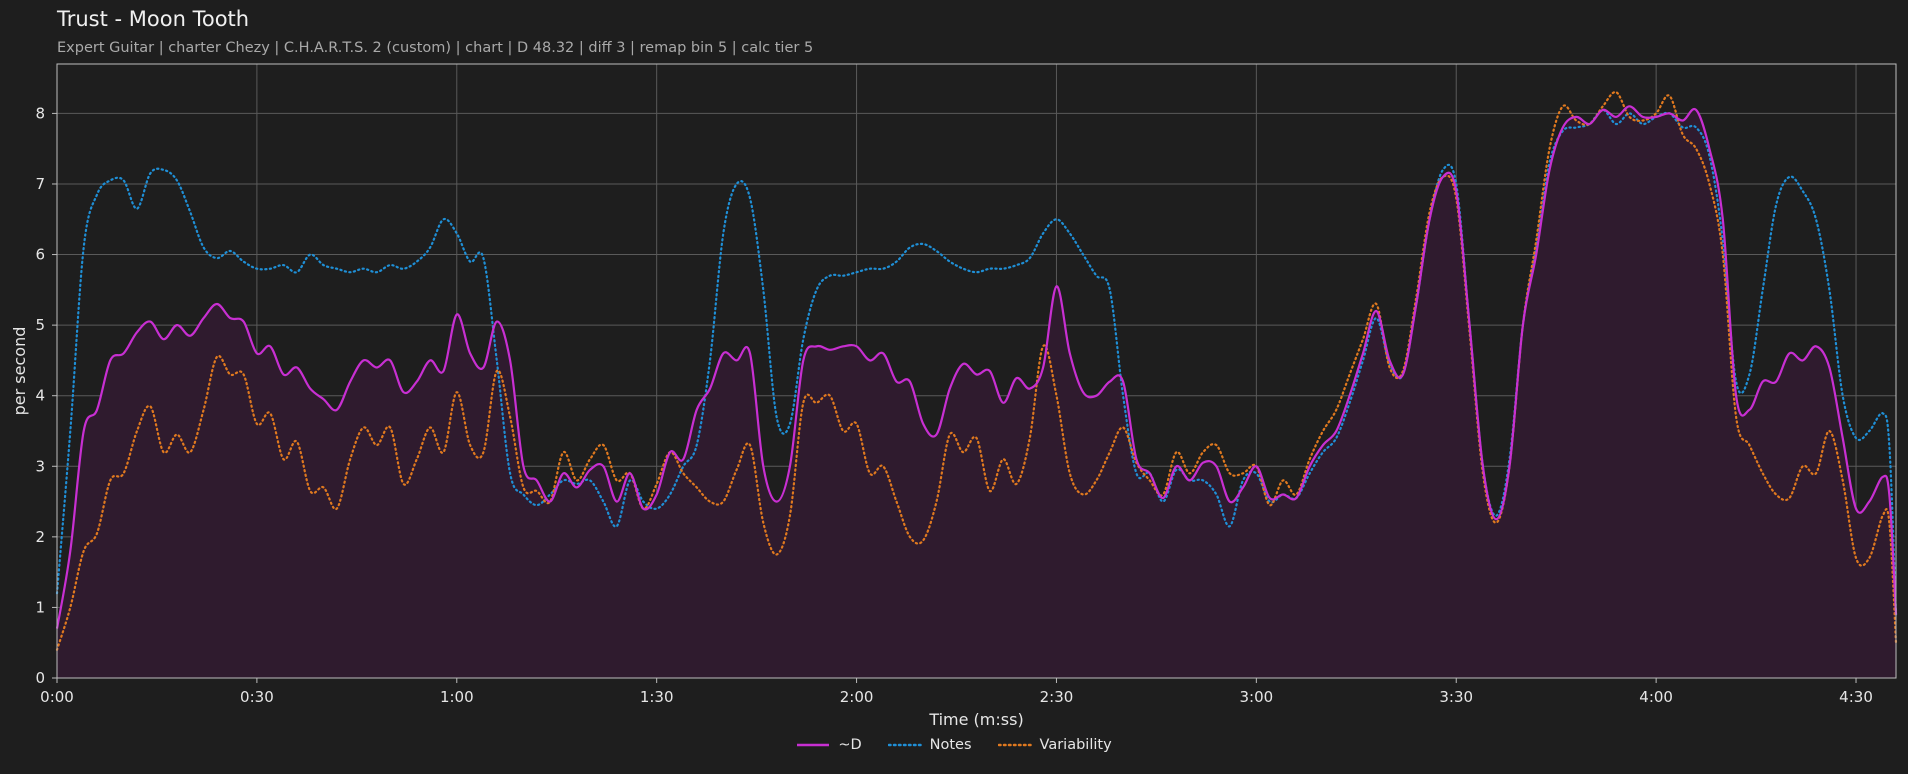  What do you see at coordinates (40, 396) in the screenshot?
I see `y-tick-label: 4` at bounding box center [40, 396].